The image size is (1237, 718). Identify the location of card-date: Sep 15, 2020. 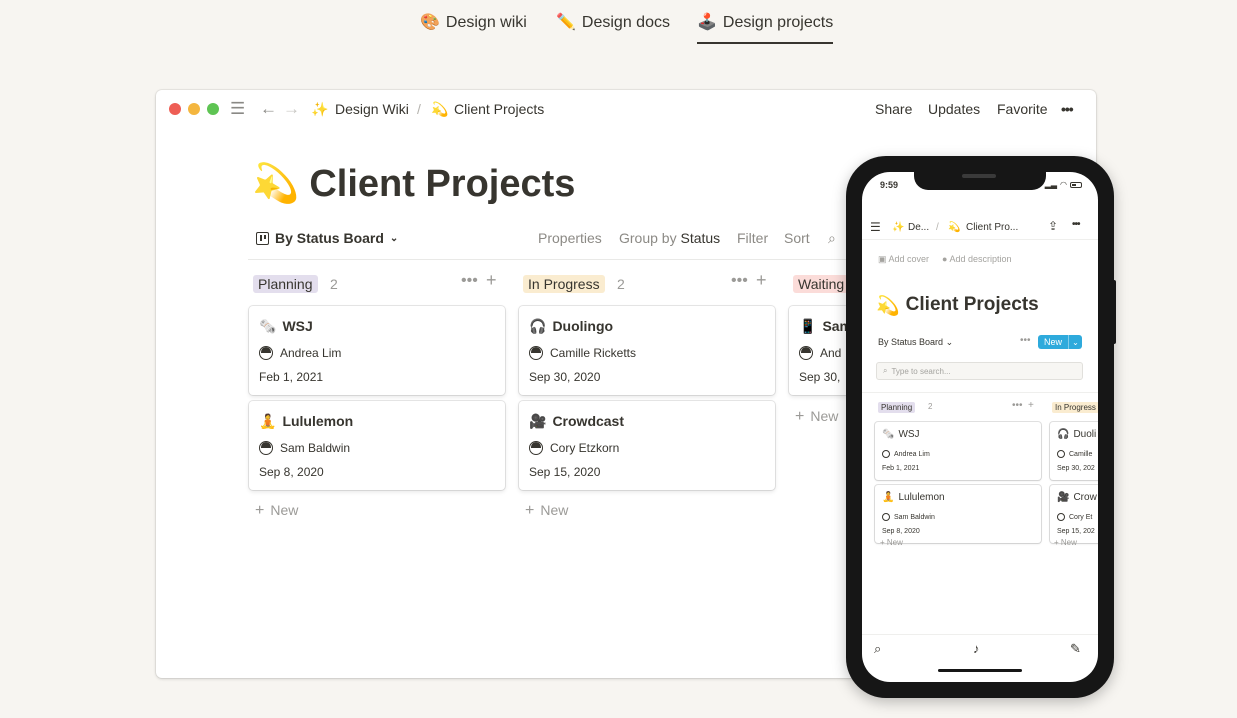
(565, 472).